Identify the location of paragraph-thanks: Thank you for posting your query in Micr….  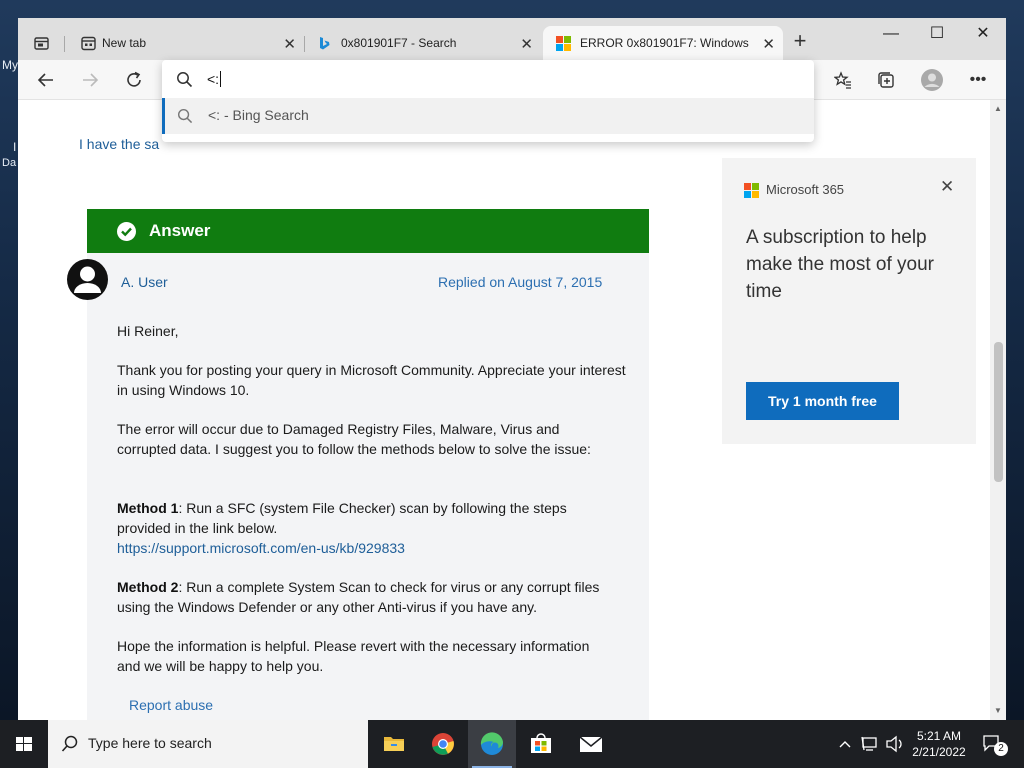
(371, 380).